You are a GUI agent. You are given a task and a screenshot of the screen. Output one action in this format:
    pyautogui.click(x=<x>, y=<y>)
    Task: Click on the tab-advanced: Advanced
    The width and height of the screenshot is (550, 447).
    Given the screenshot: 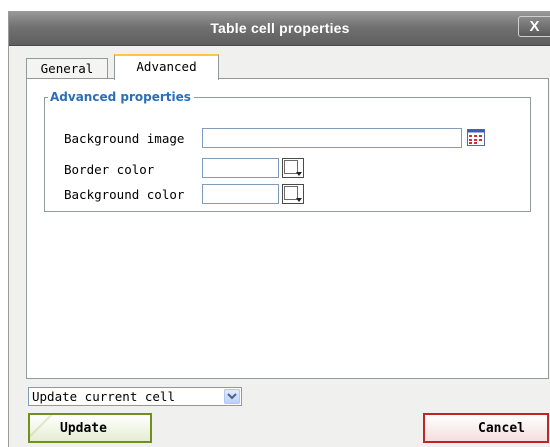 What is the action you would take?
    pyautogui.click(x=166, y=67)
    